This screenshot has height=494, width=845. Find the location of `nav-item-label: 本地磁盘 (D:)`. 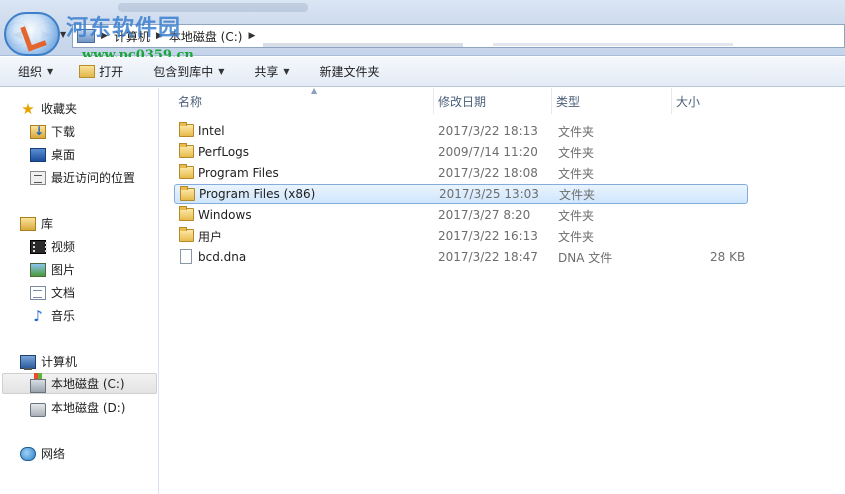

nav-item-label: 本地磁盘 (D:) is located at coordinates (88, 408).